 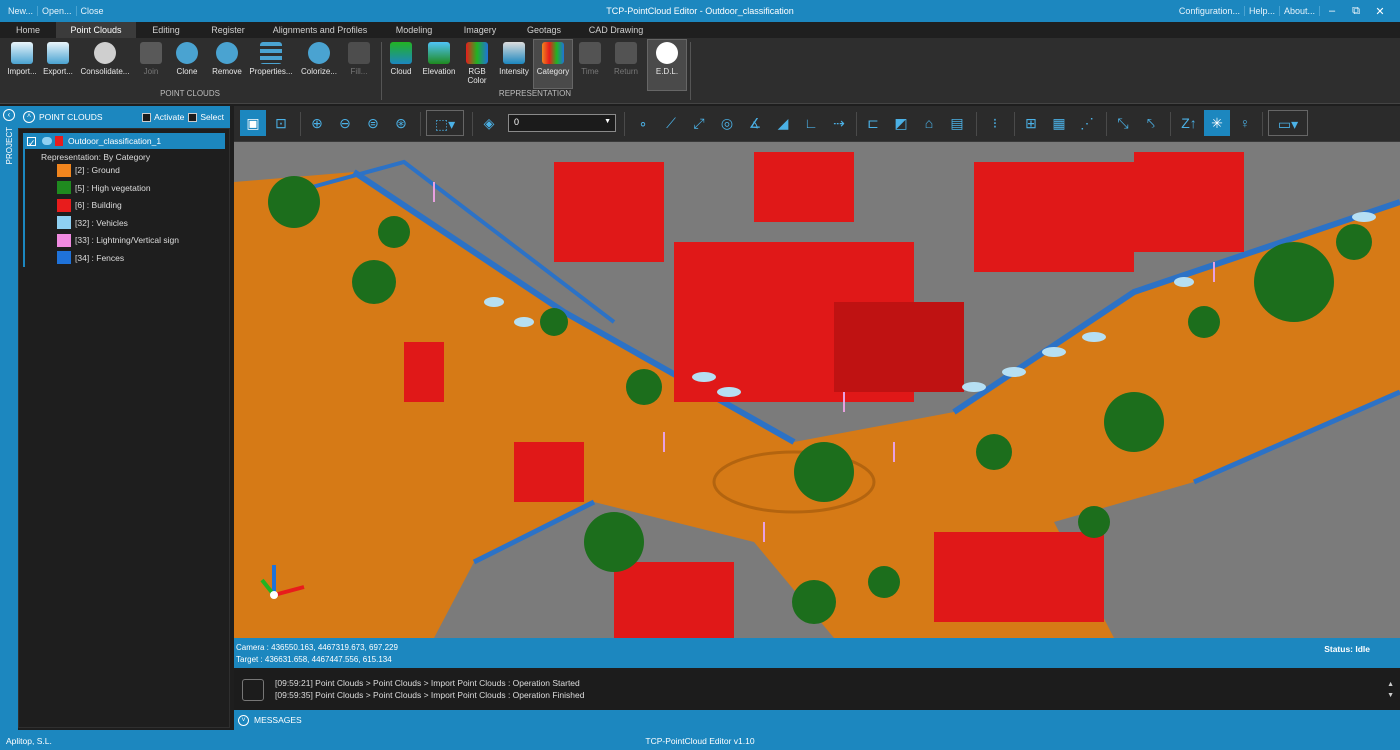 I want to click on view-cube-dropdown: ⬚▾, so click(x=445, y=123).